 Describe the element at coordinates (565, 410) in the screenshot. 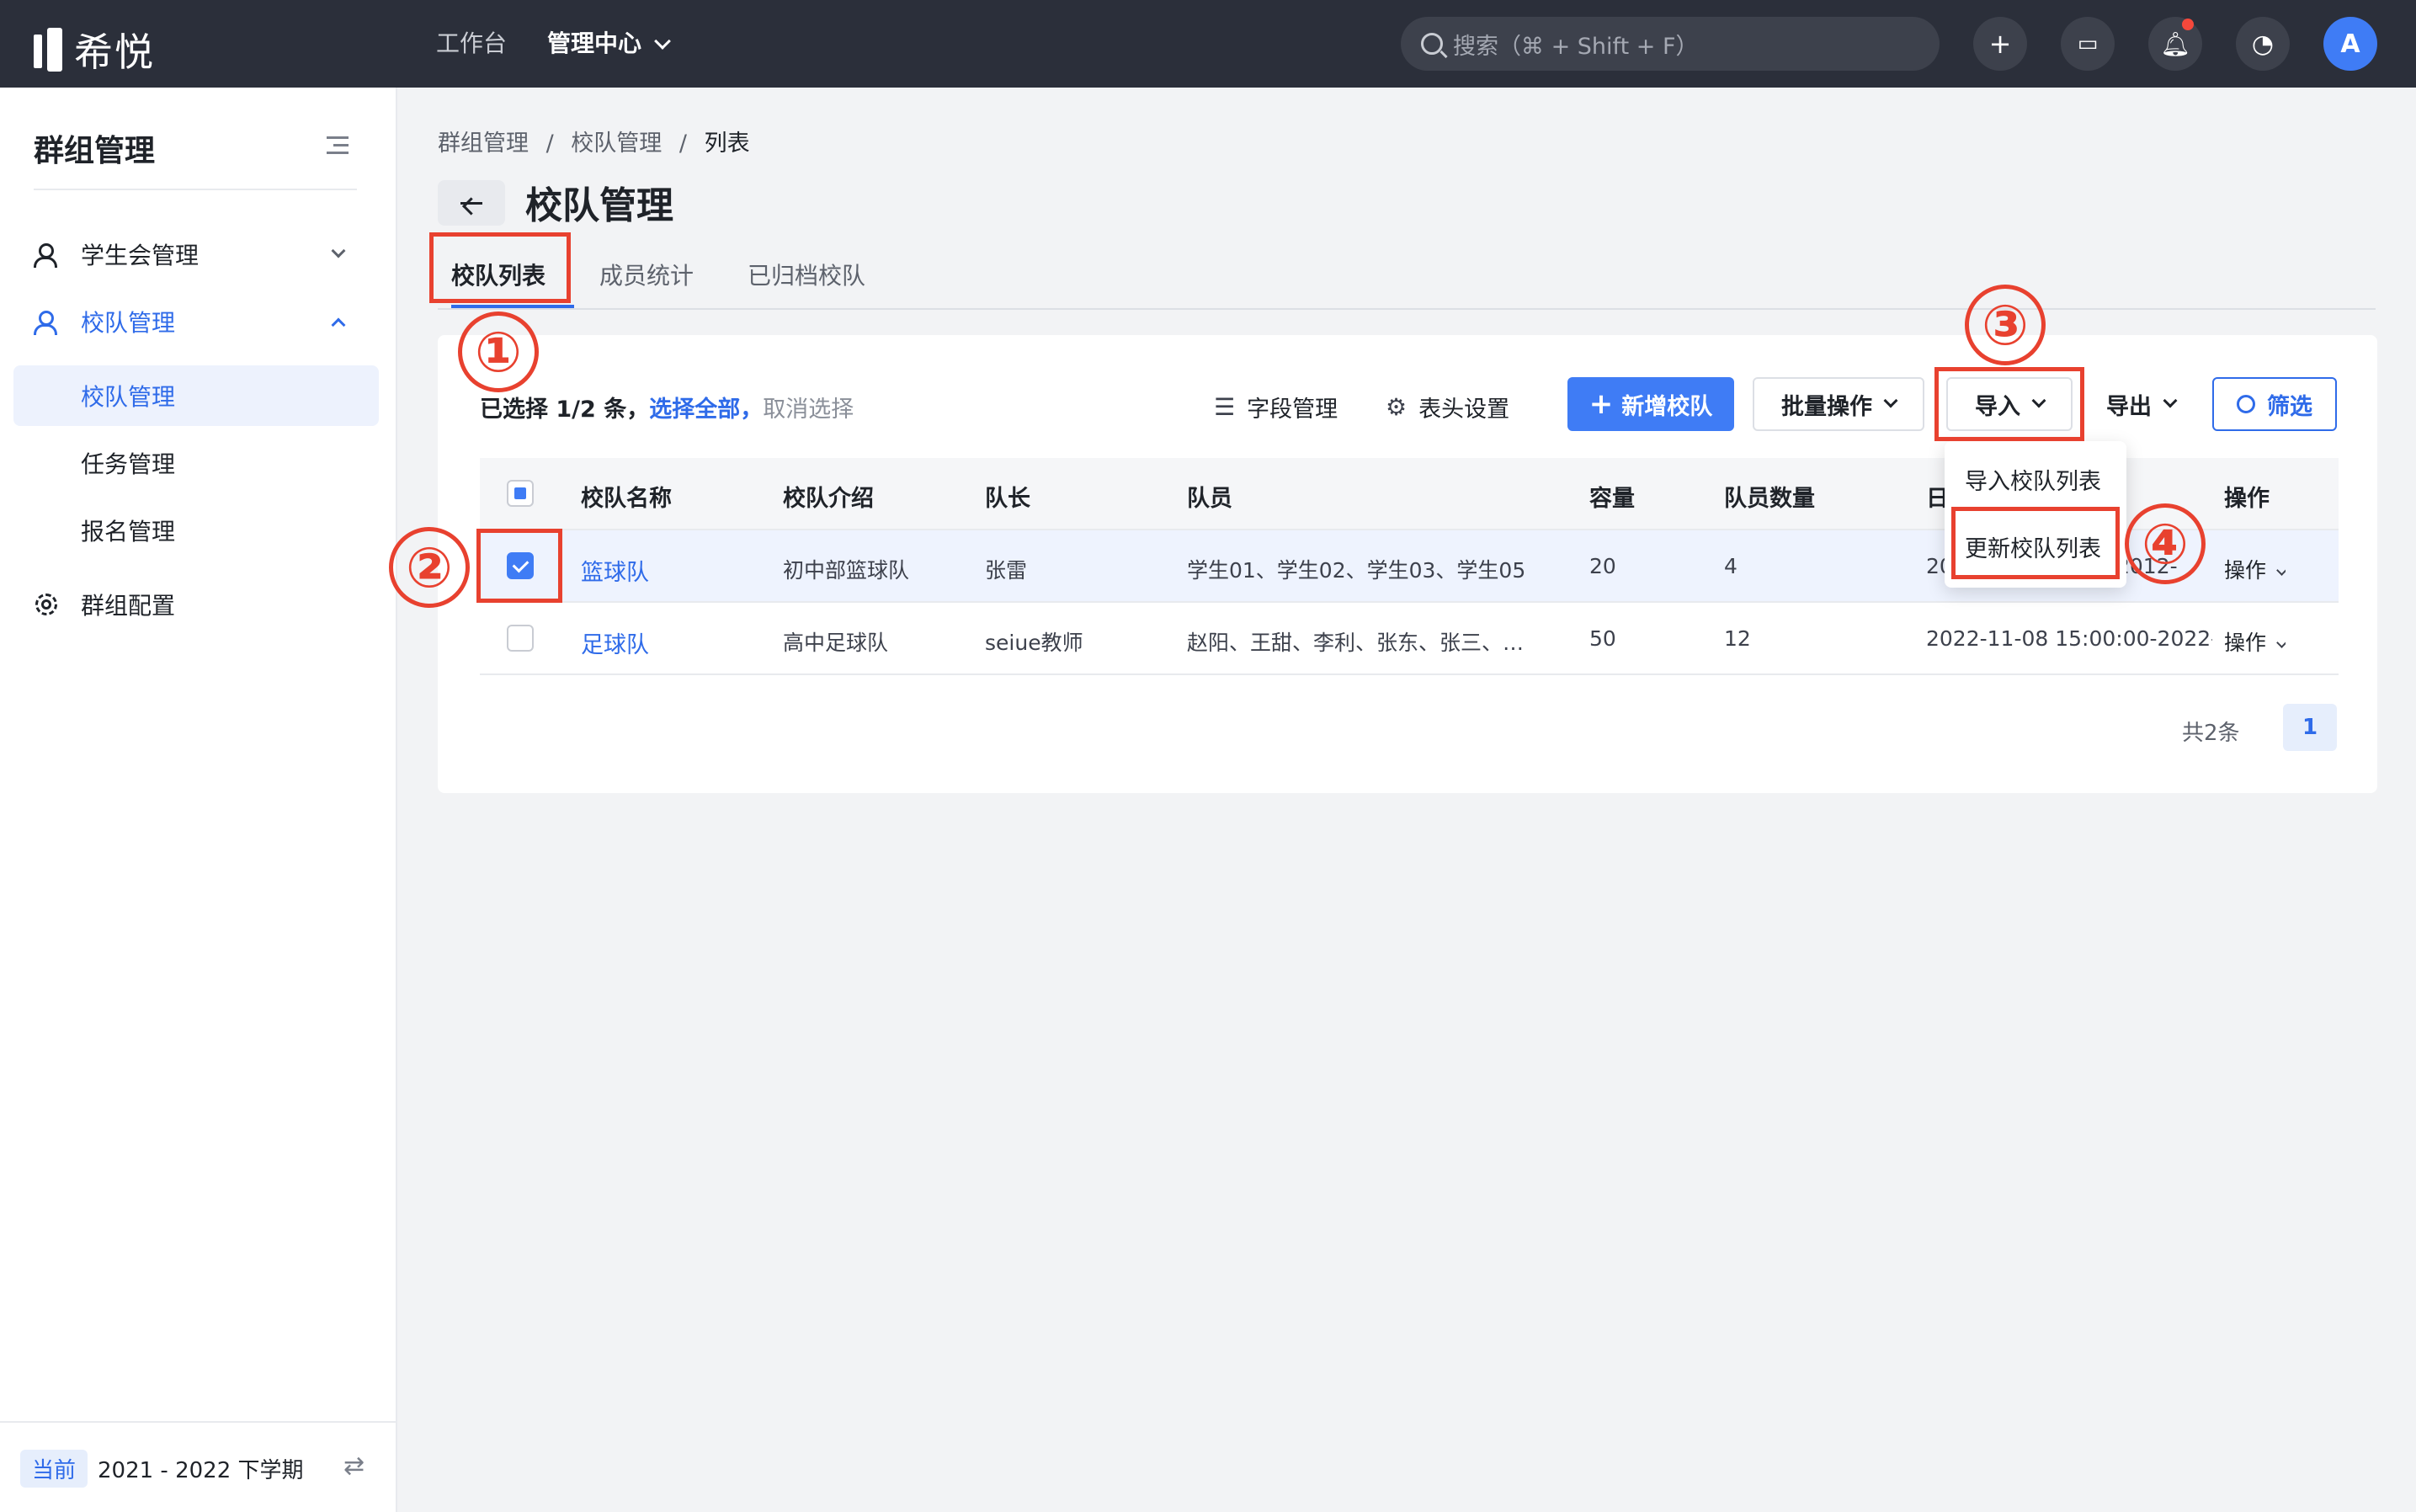

I see `selected-count: 已选择 1/2 条，` at that location.